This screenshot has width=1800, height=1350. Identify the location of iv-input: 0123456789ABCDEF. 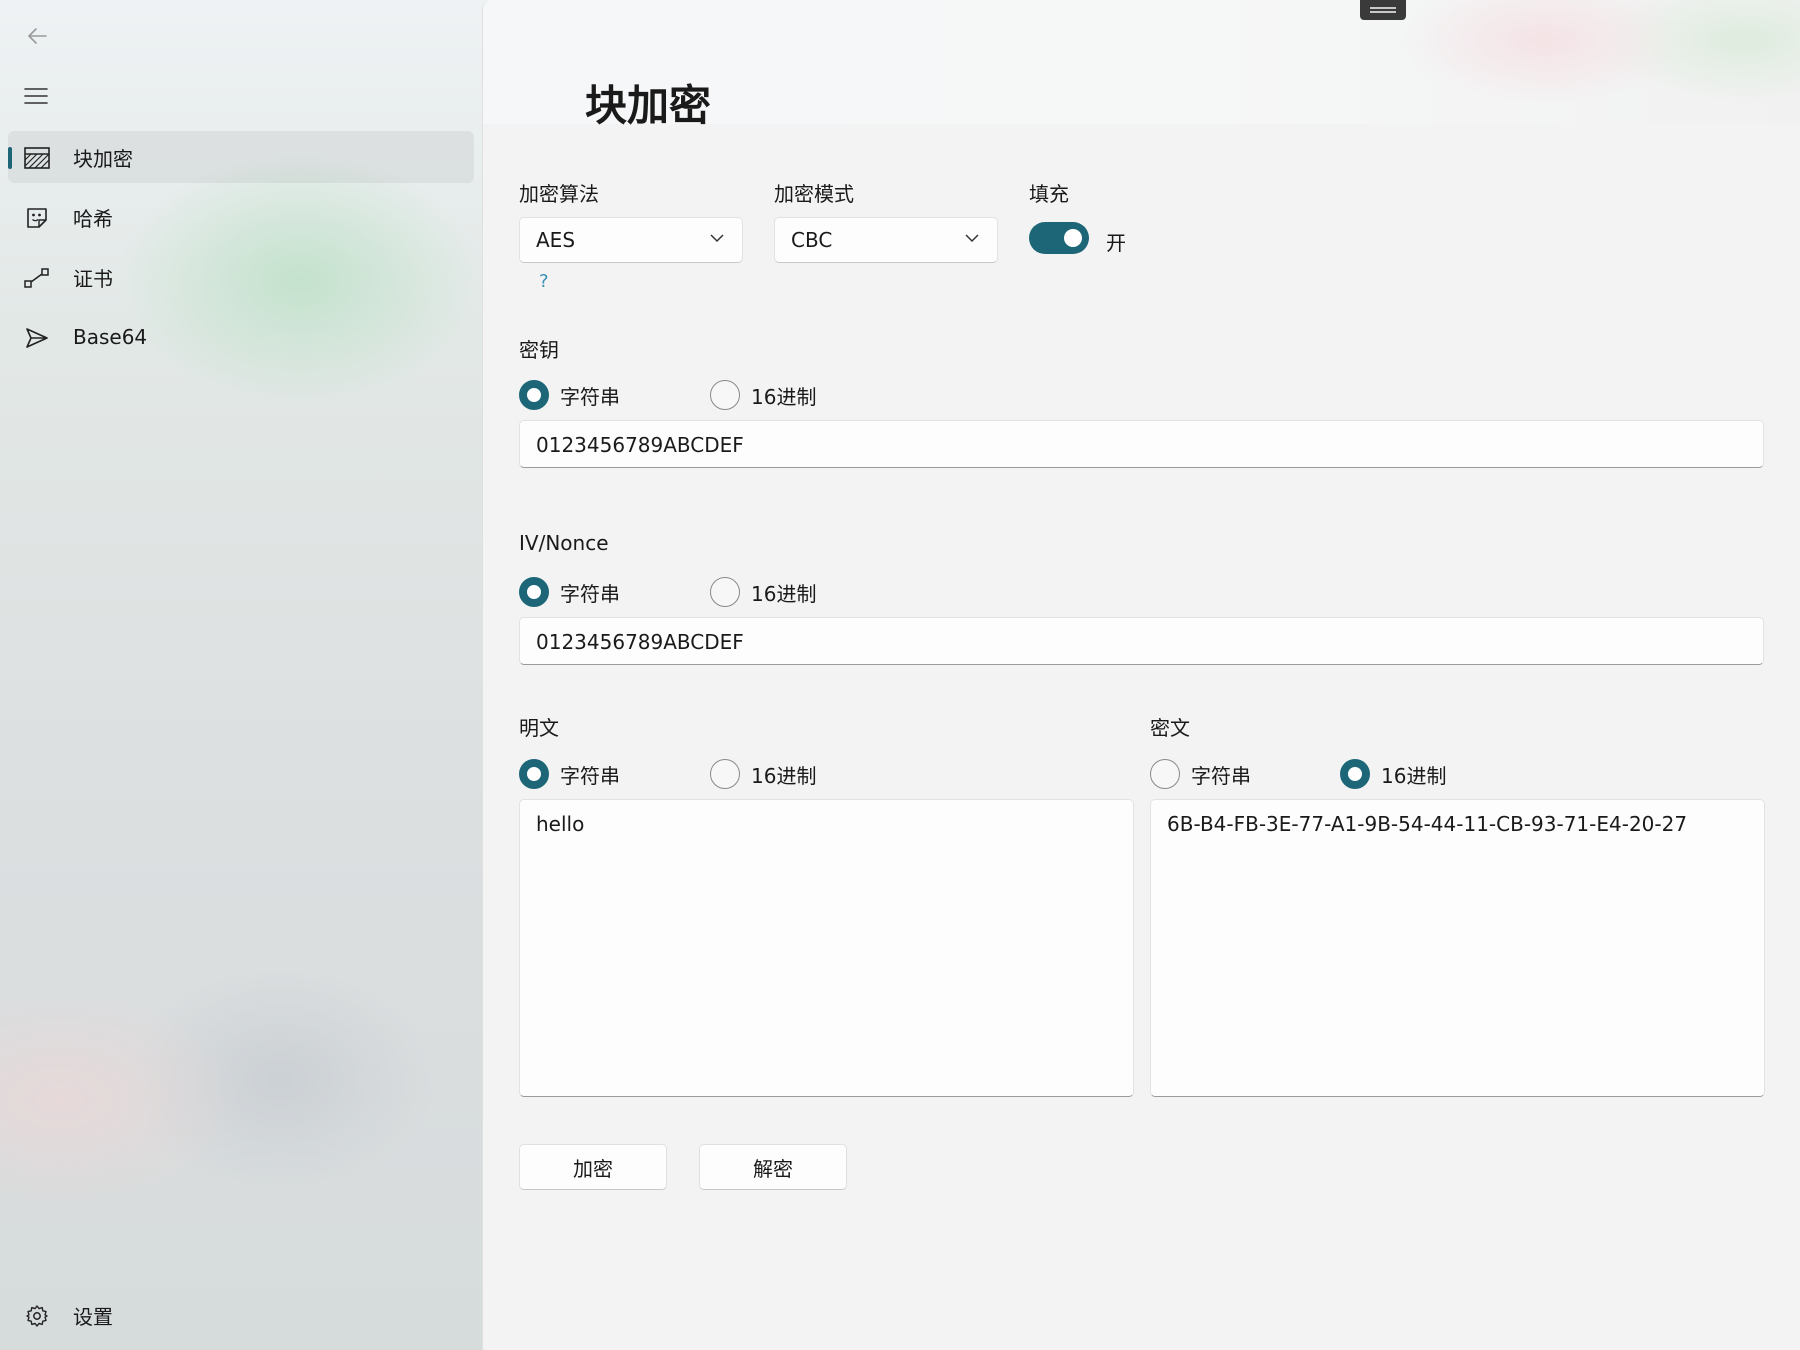
(1141, 641).